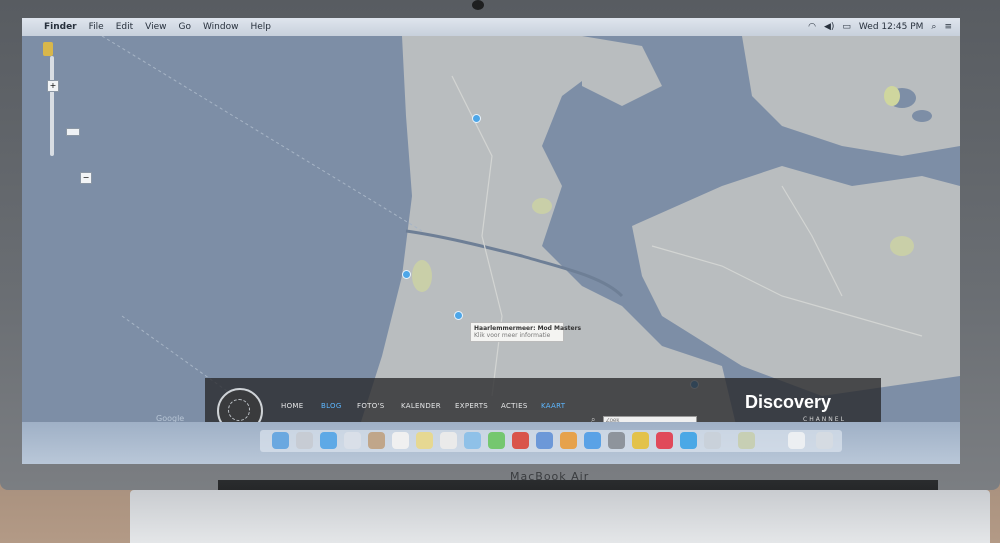 This screenshot has height=543, width=1000. I want to click on safari-icon, so click(328, 440).